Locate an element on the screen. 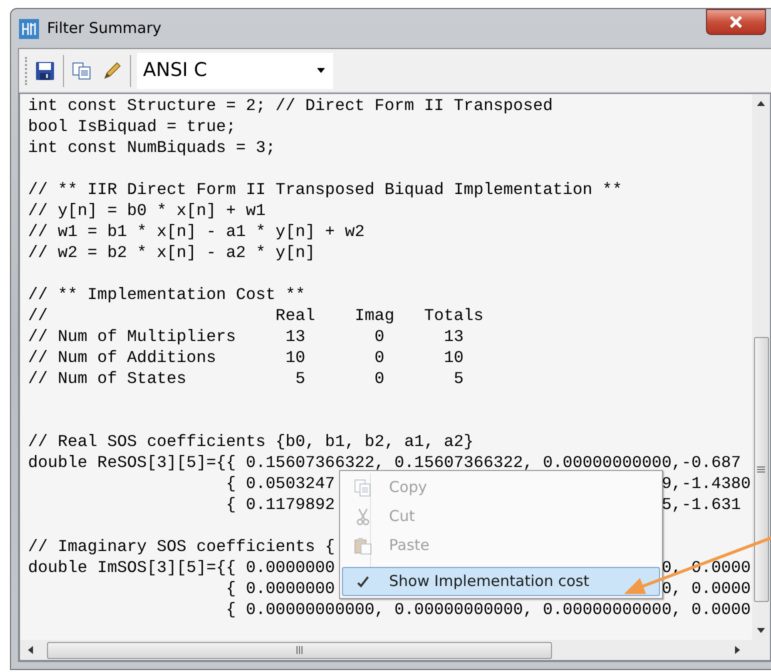 Image resolution: width=771 pixels, height=672 pixels. code-line: 0, 0.0000 is located at coordinates (706, 588).